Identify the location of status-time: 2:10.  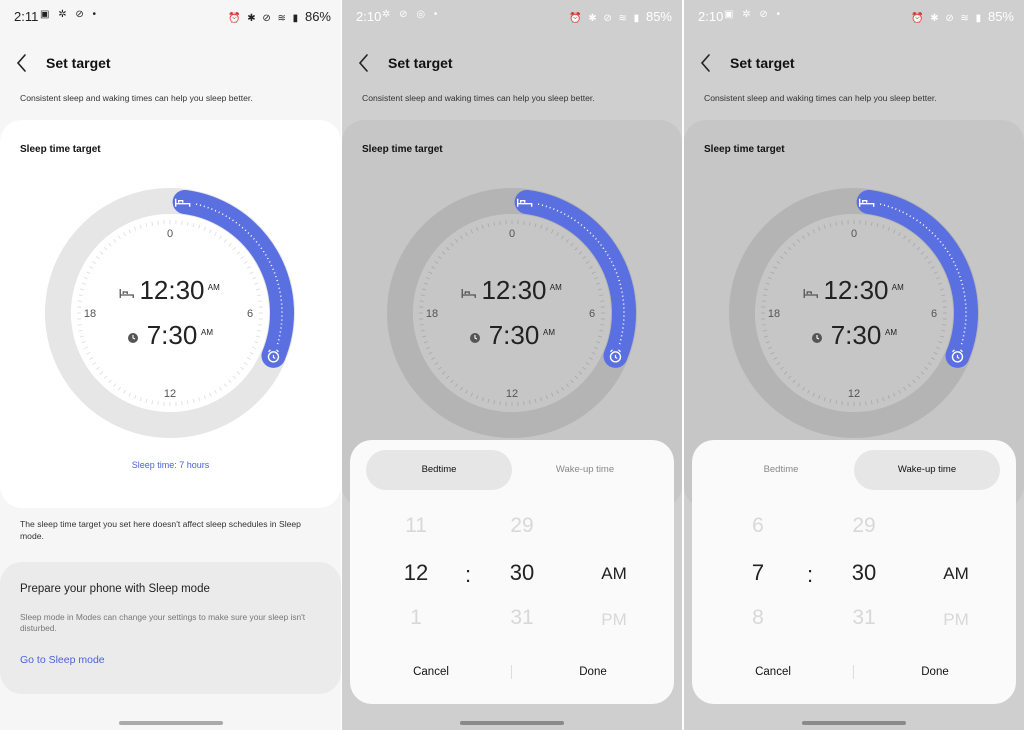
(711, 16).